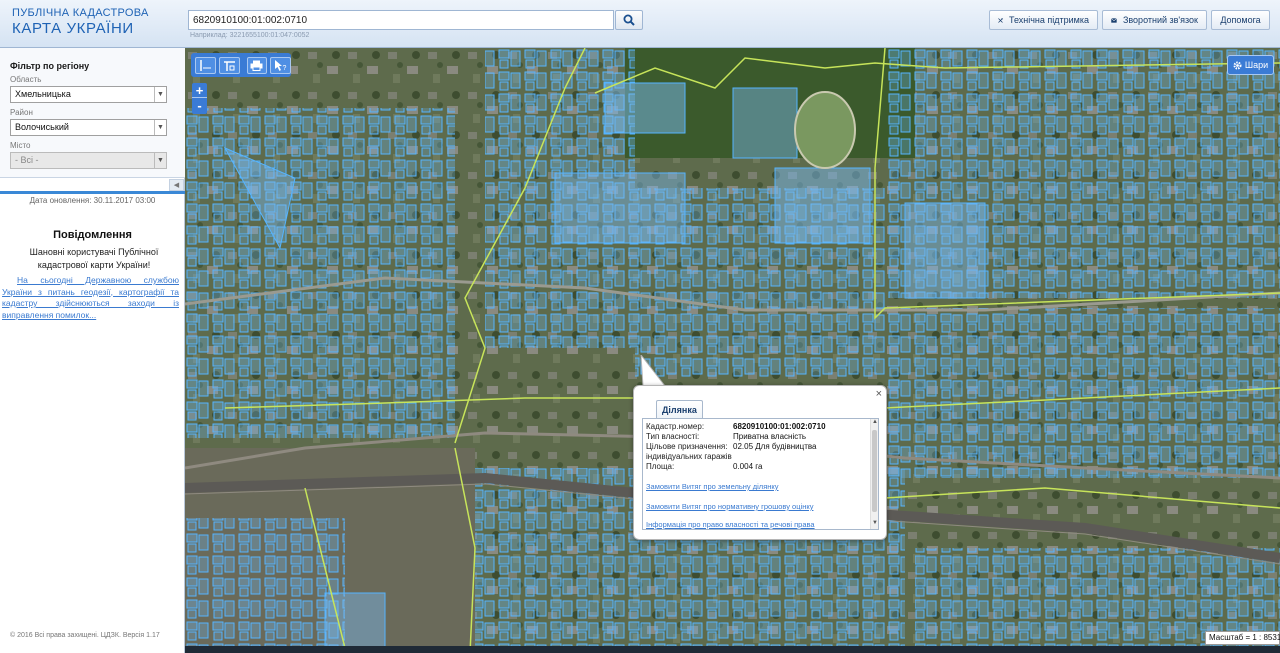 The height and width of the screenshot is (653, 1280). I want to click on feedback-button: Зворотний зв'язок, so click(1154, 20).